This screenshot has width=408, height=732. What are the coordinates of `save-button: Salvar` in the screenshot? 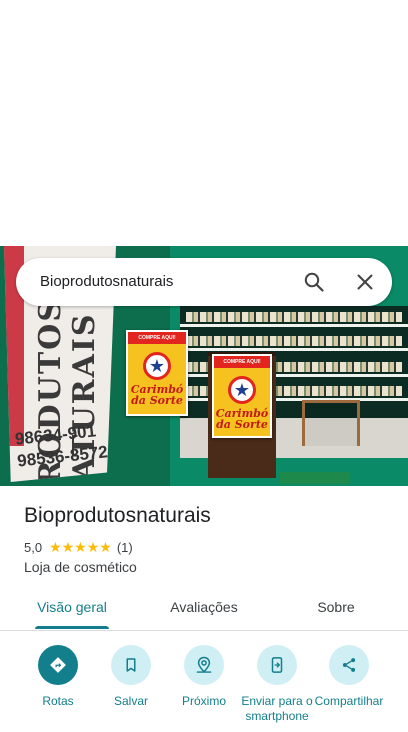 It's located at (131, 675).